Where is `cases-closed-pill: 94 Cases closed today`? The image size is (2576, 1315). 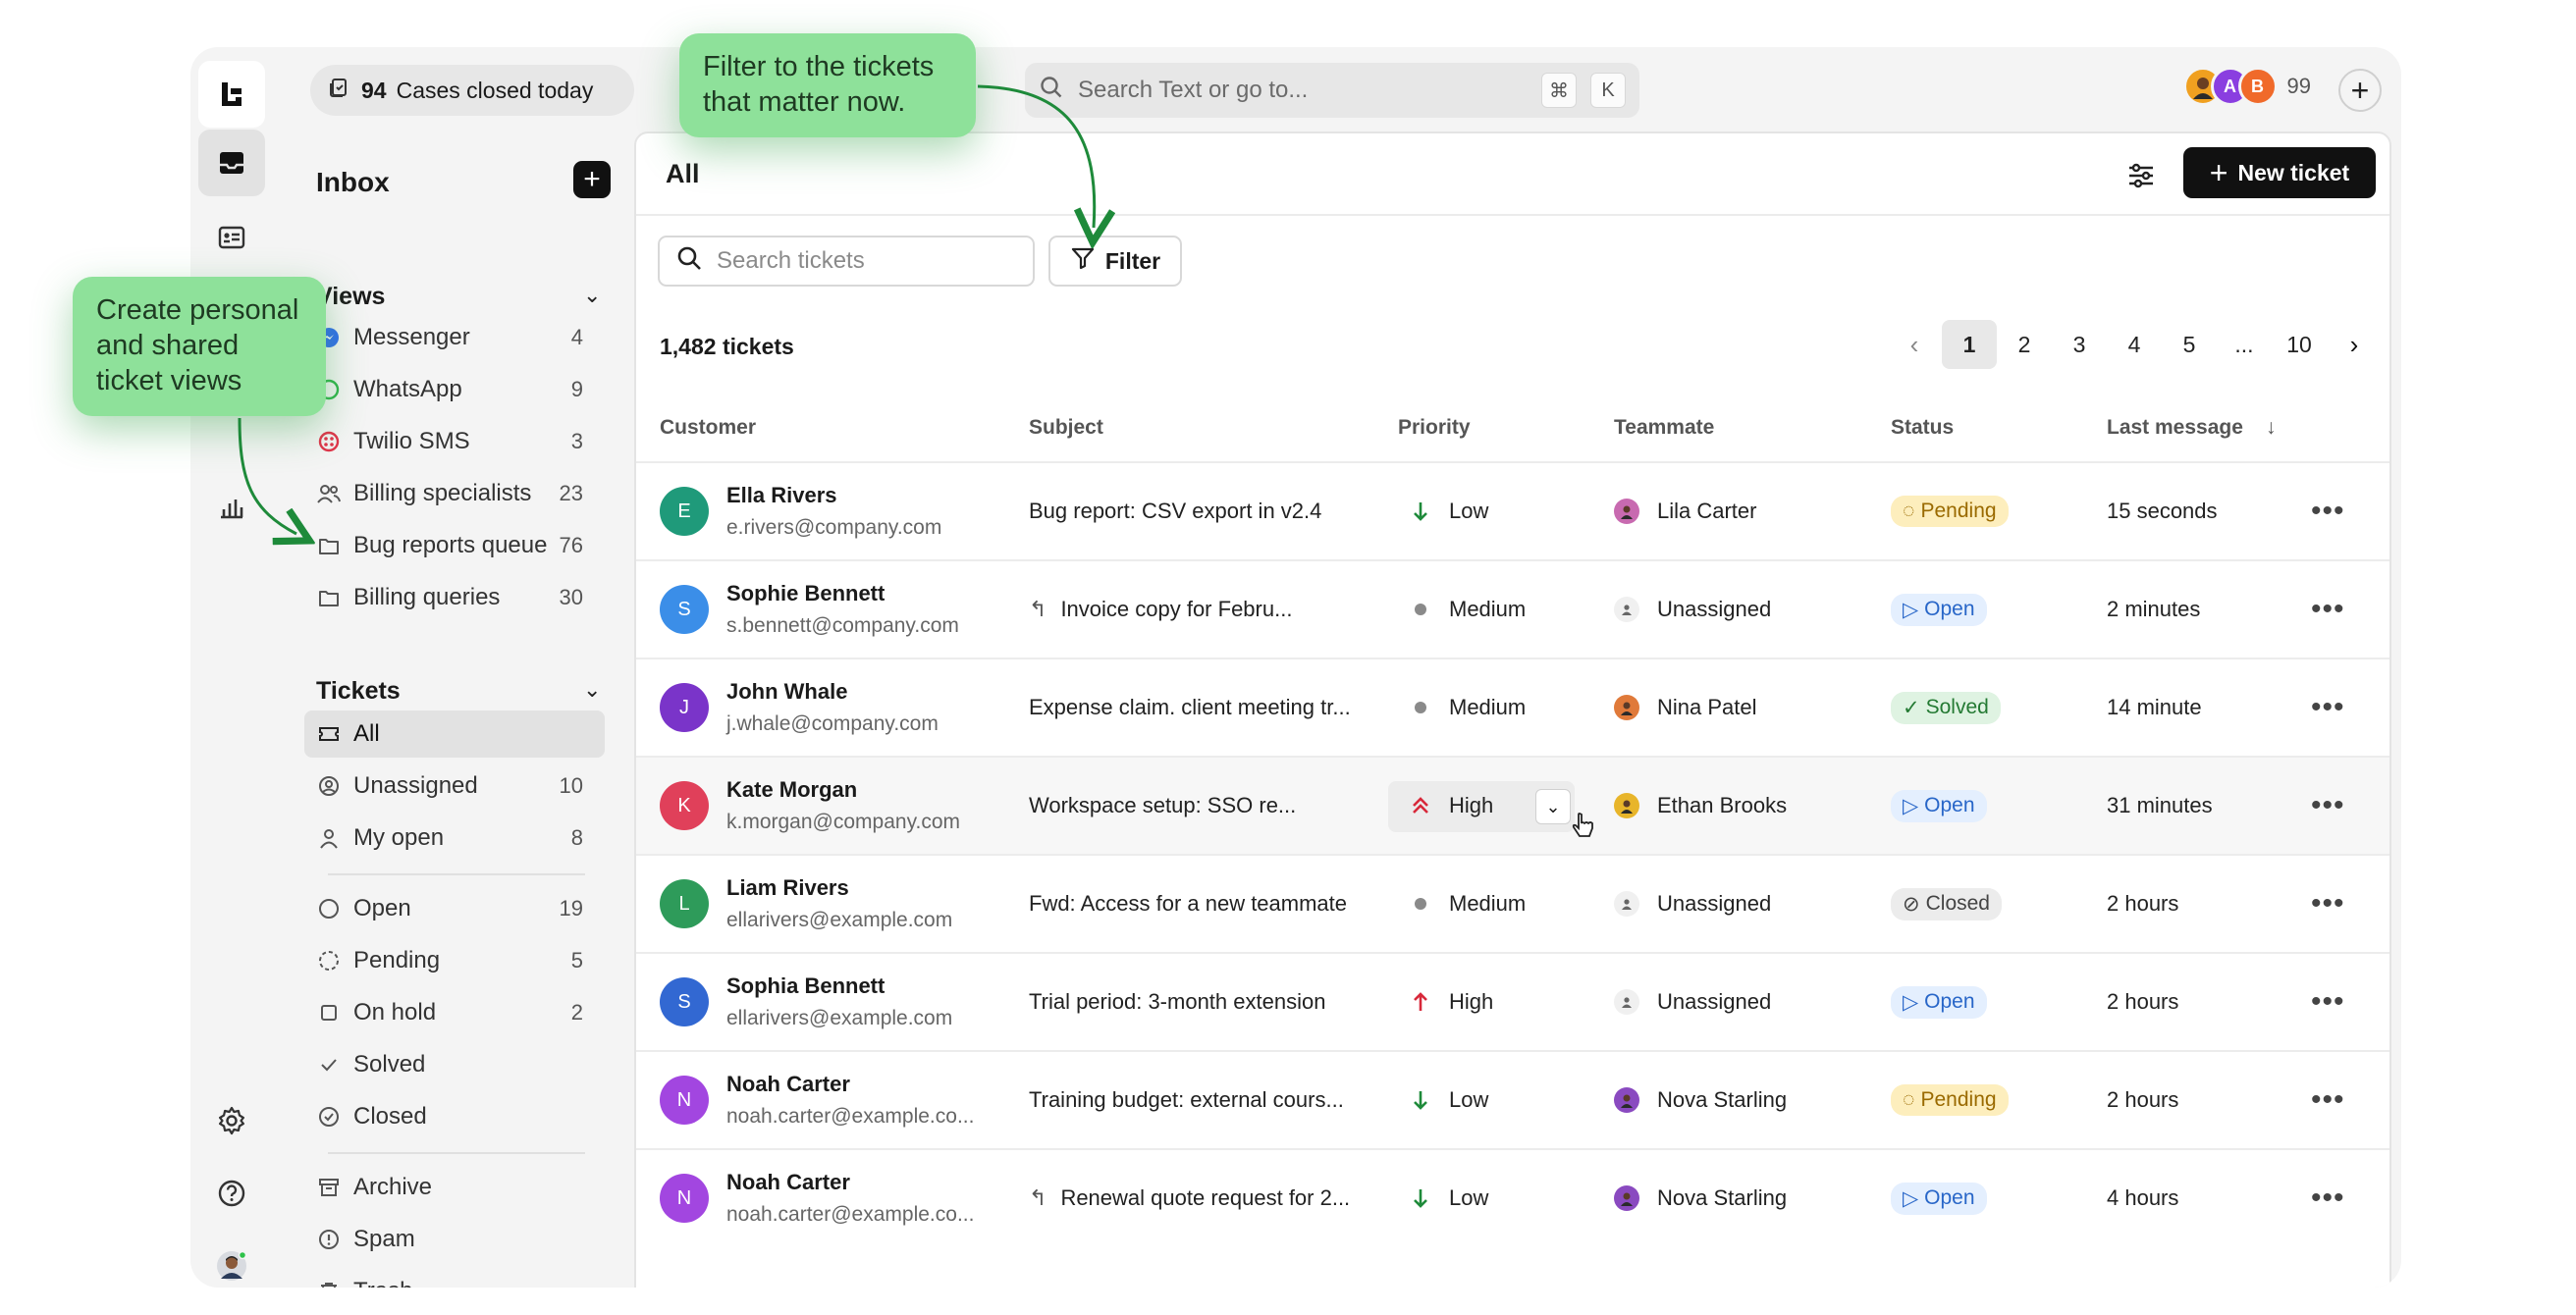
cases-closed-pill: 94 Cases closed today is located at coordinates (472, 90).